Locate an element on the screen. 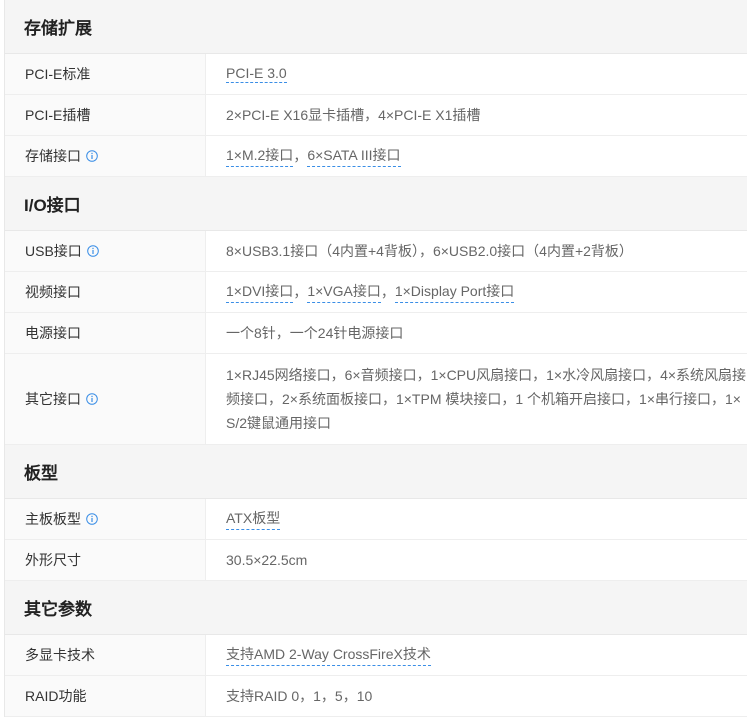  section-header-other-params: 其它参数 is located at coordinates (376, 608).